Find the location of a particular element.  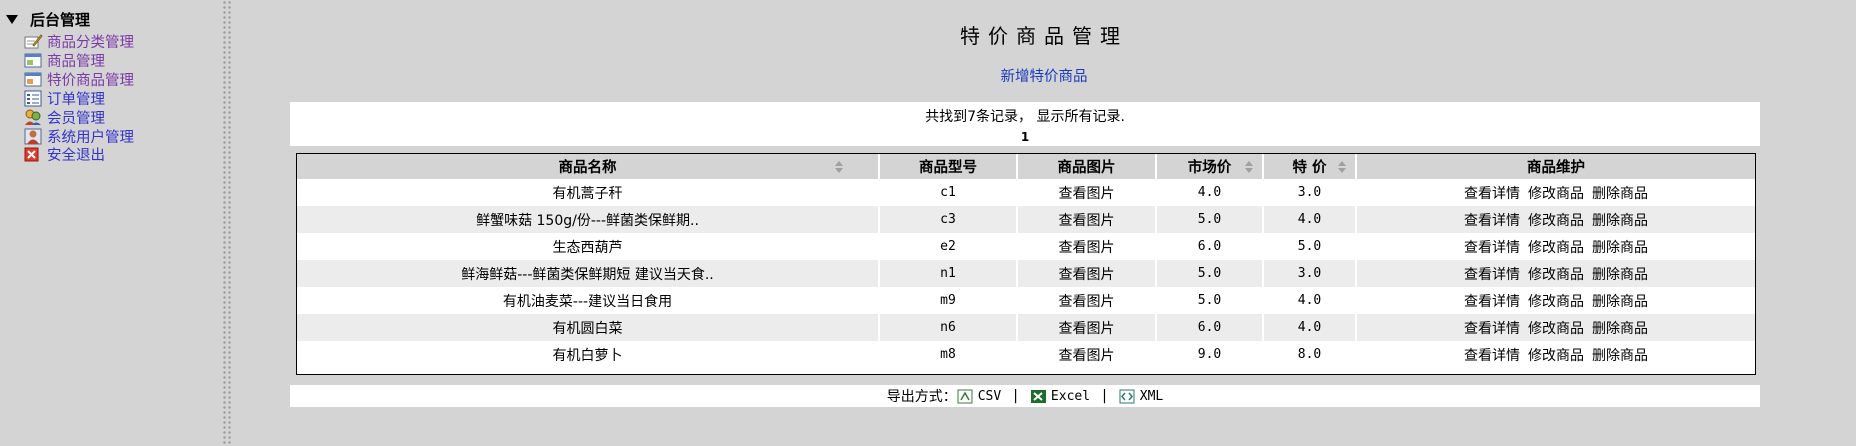

export-xml-button: XML is located at coordinates (1141, 396).